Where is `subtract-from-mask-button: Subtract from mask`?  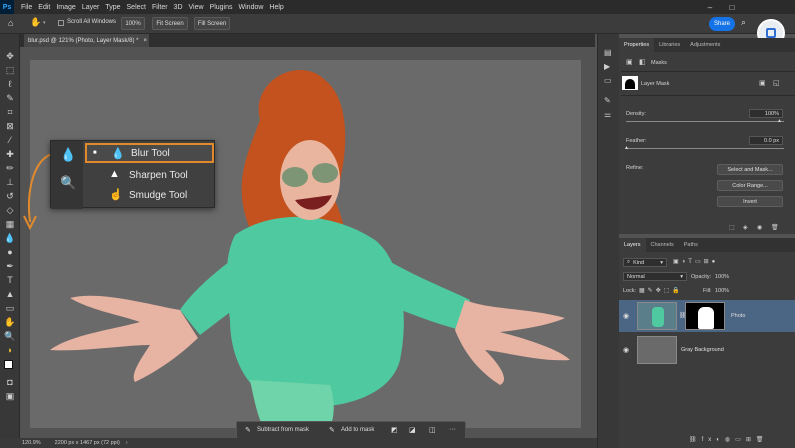
subtract-from-mask-button: Subtract from mask is located at coordinates (283, 430).